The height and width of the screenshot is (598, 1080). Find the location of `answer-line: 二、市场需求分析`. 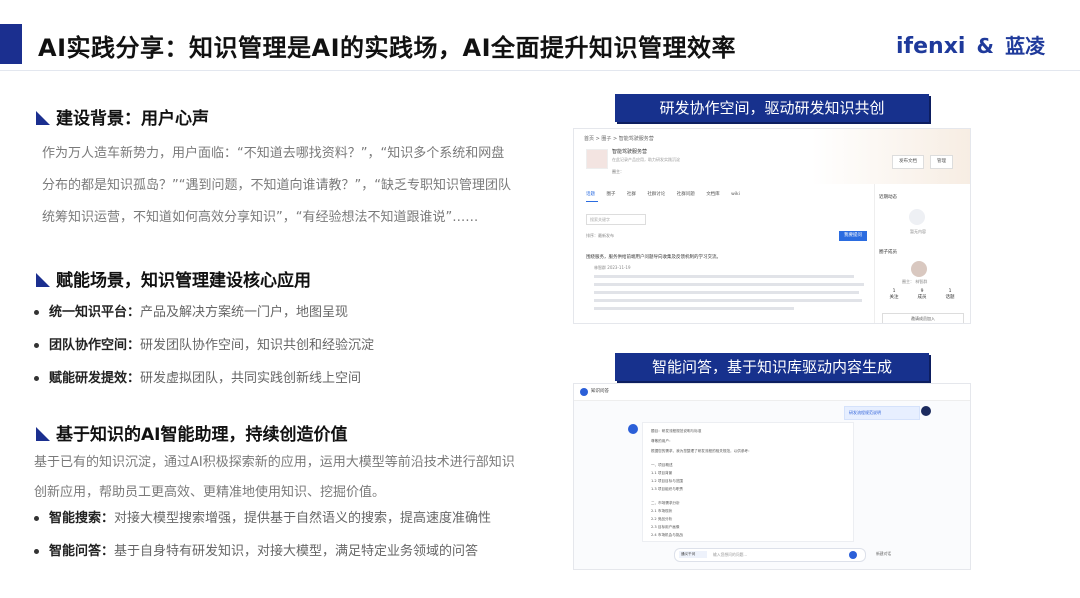

answer-line: 二、市场需求分析 is located at coordinates (665, 503).